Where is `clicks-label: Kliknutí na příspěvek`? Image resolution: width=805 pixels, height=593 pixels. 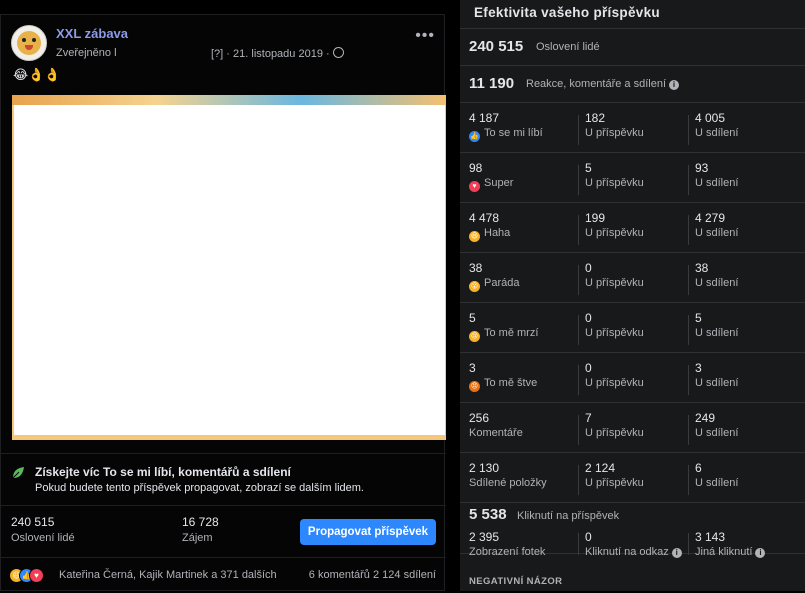 clicks-label: Kliknutí na příspěvek is located at coordinates (568, 516).